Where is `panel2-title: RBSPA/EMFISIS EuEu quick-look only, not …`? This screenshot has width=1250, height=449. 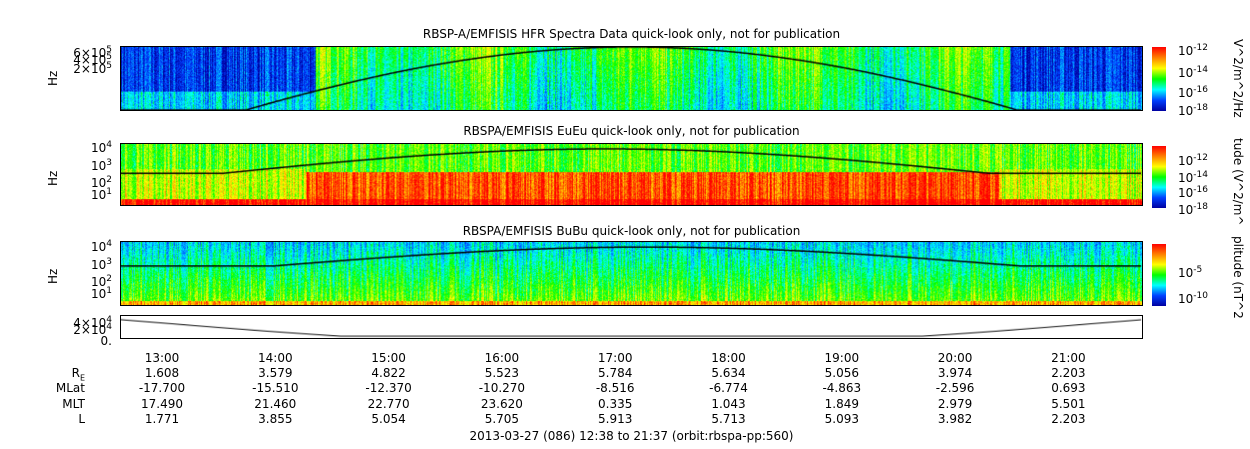
panel2-title: RBSPA/EMFISIS EuEu quick-look only, not … is located at coordinates (631, 131).